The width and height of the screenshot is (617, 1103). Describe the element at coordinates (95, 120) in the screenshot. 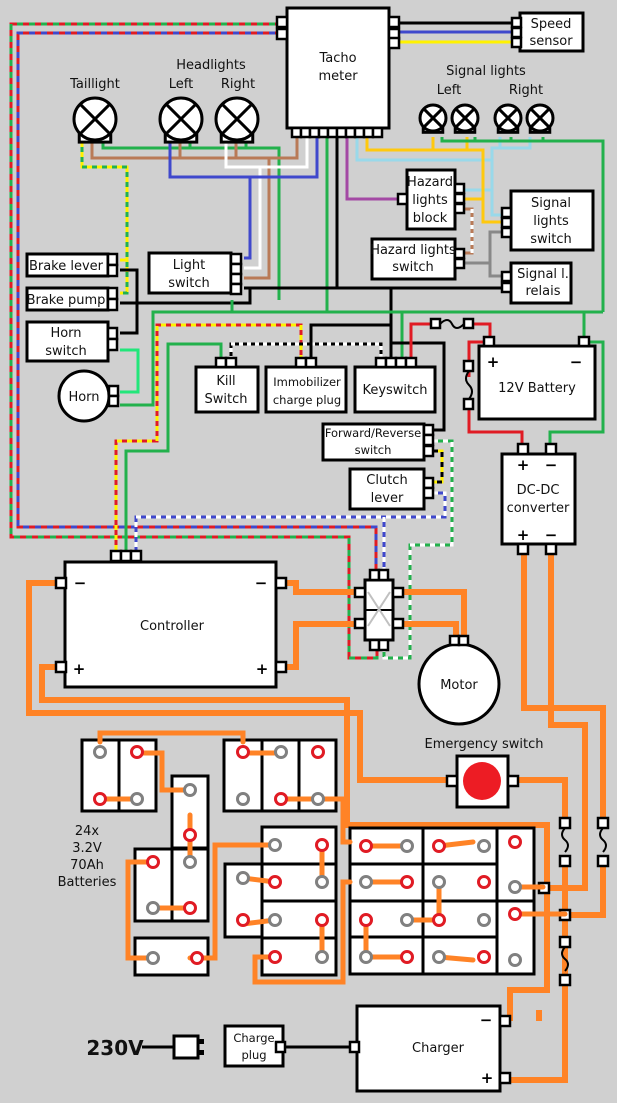

I see `taillight-lamp` at that location.